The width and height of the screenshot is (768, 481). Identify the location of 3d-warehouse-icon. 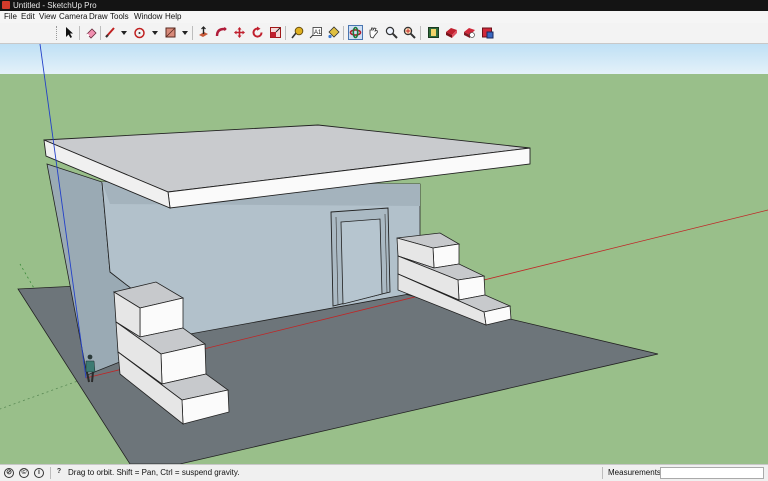
(433, 32).